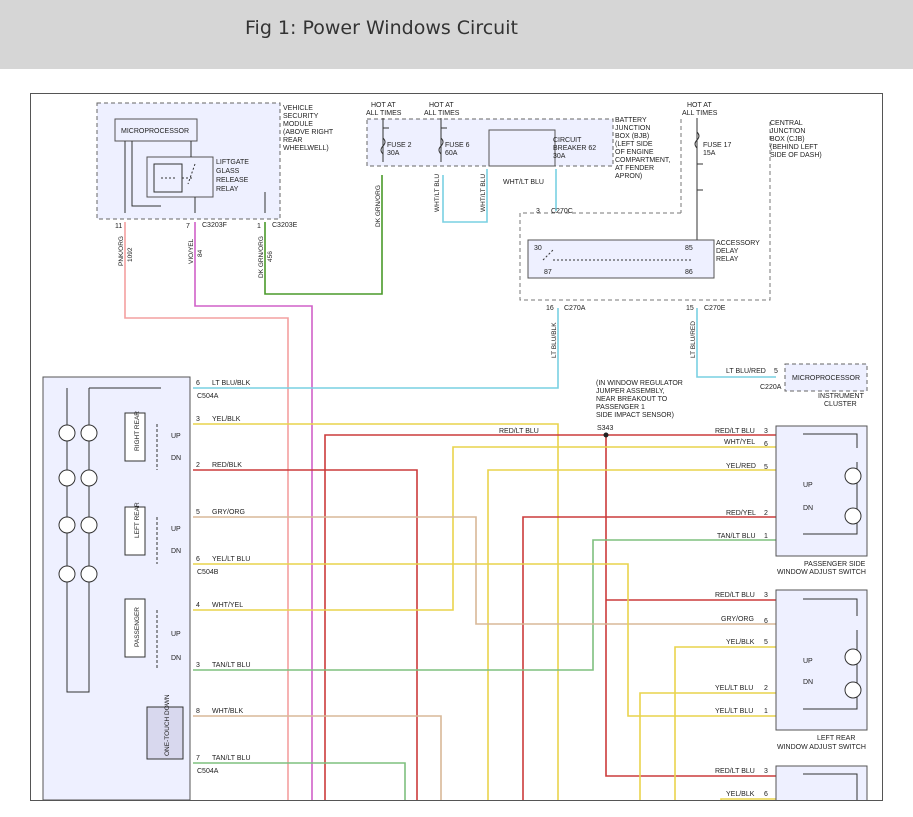  What do you see at coordinates (575, 308) in the screenshot?
I see `connector-c270a: C270A` at bounding box center [575, 308].